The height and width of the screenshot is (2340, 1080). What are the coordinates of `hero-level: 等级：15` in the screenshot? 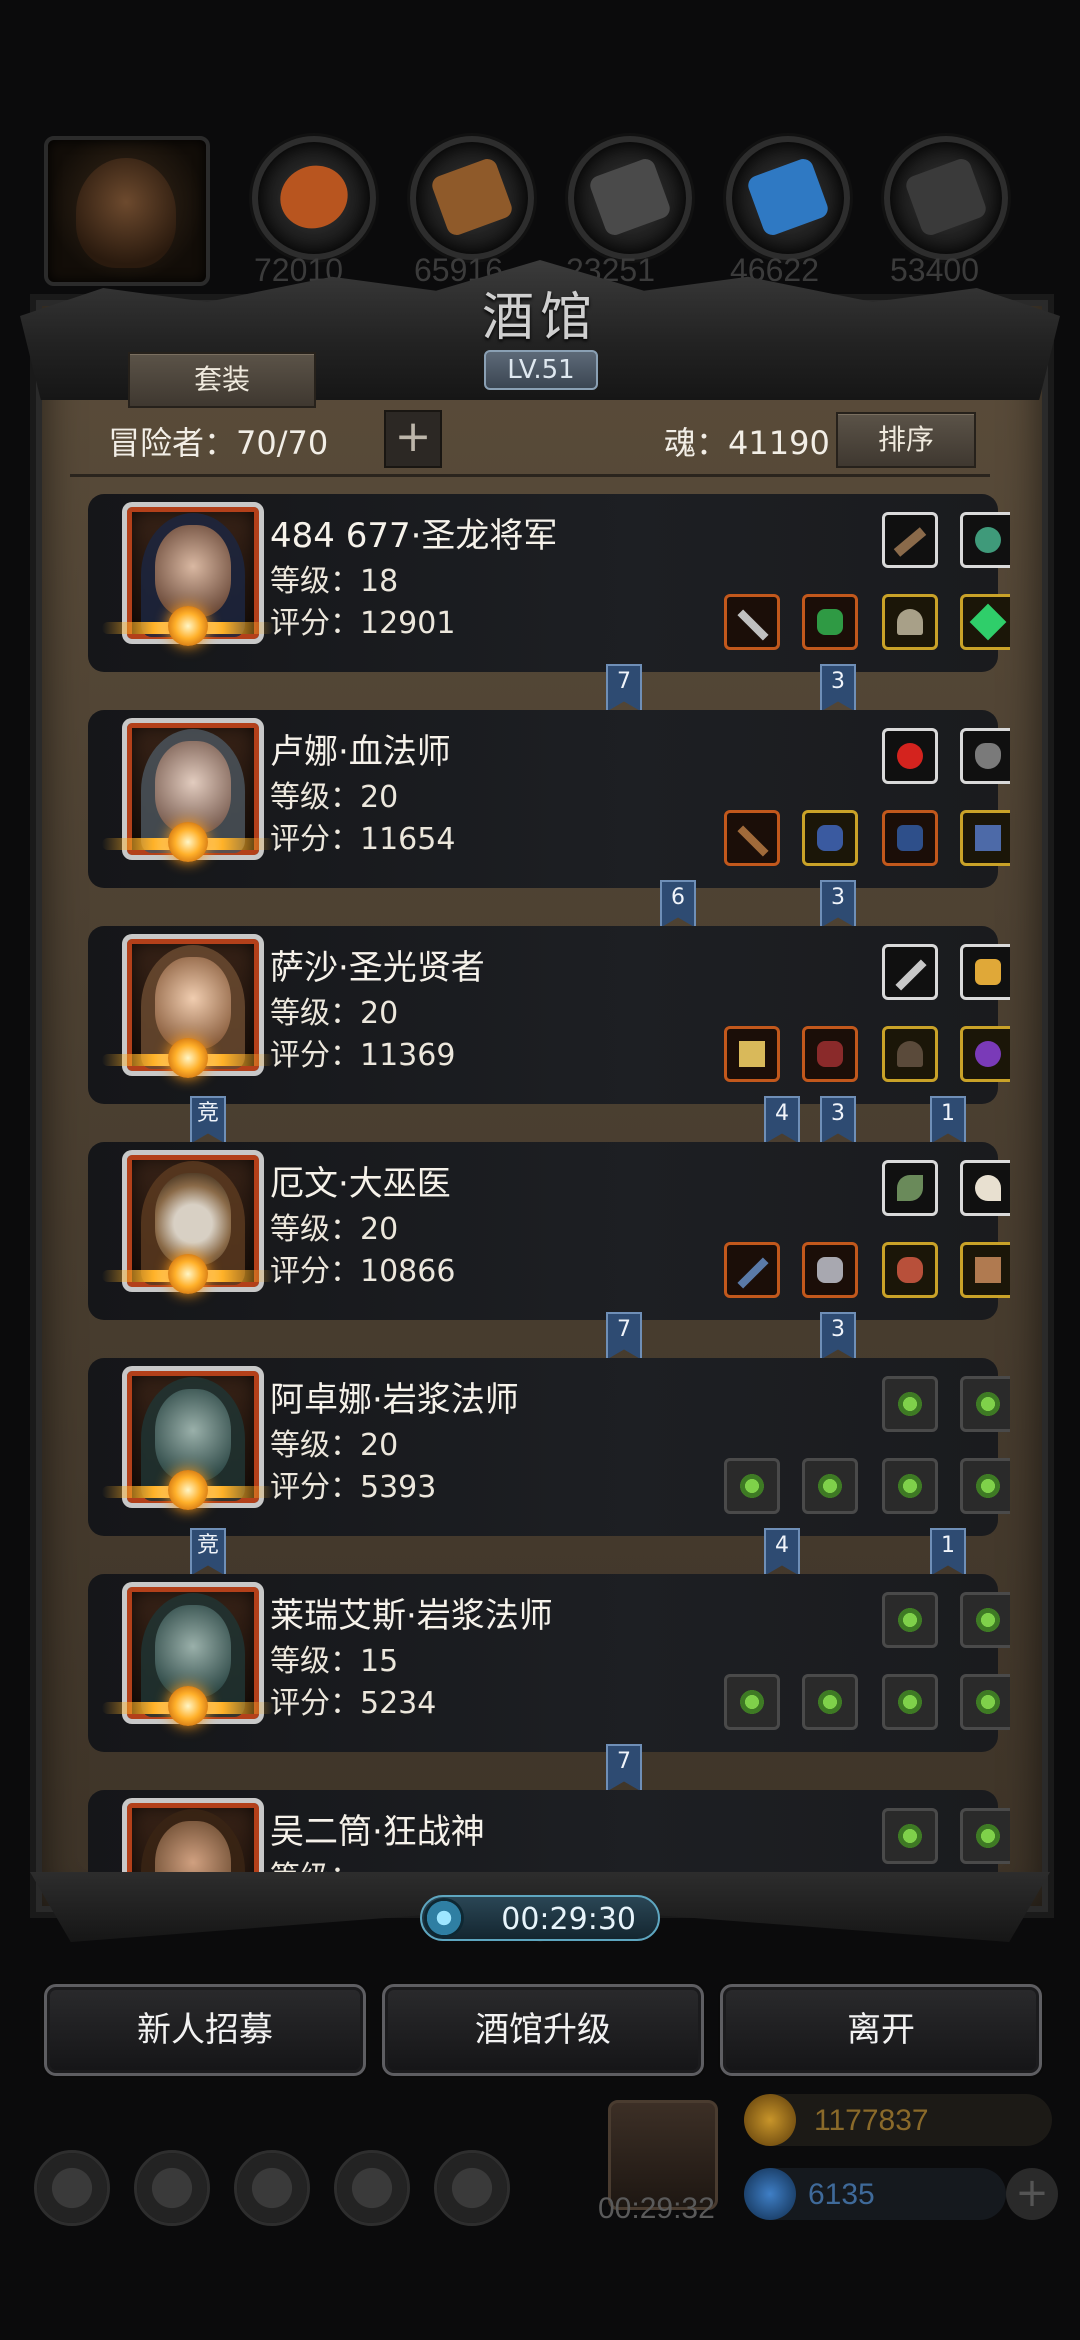 It's located at (334, 1661).